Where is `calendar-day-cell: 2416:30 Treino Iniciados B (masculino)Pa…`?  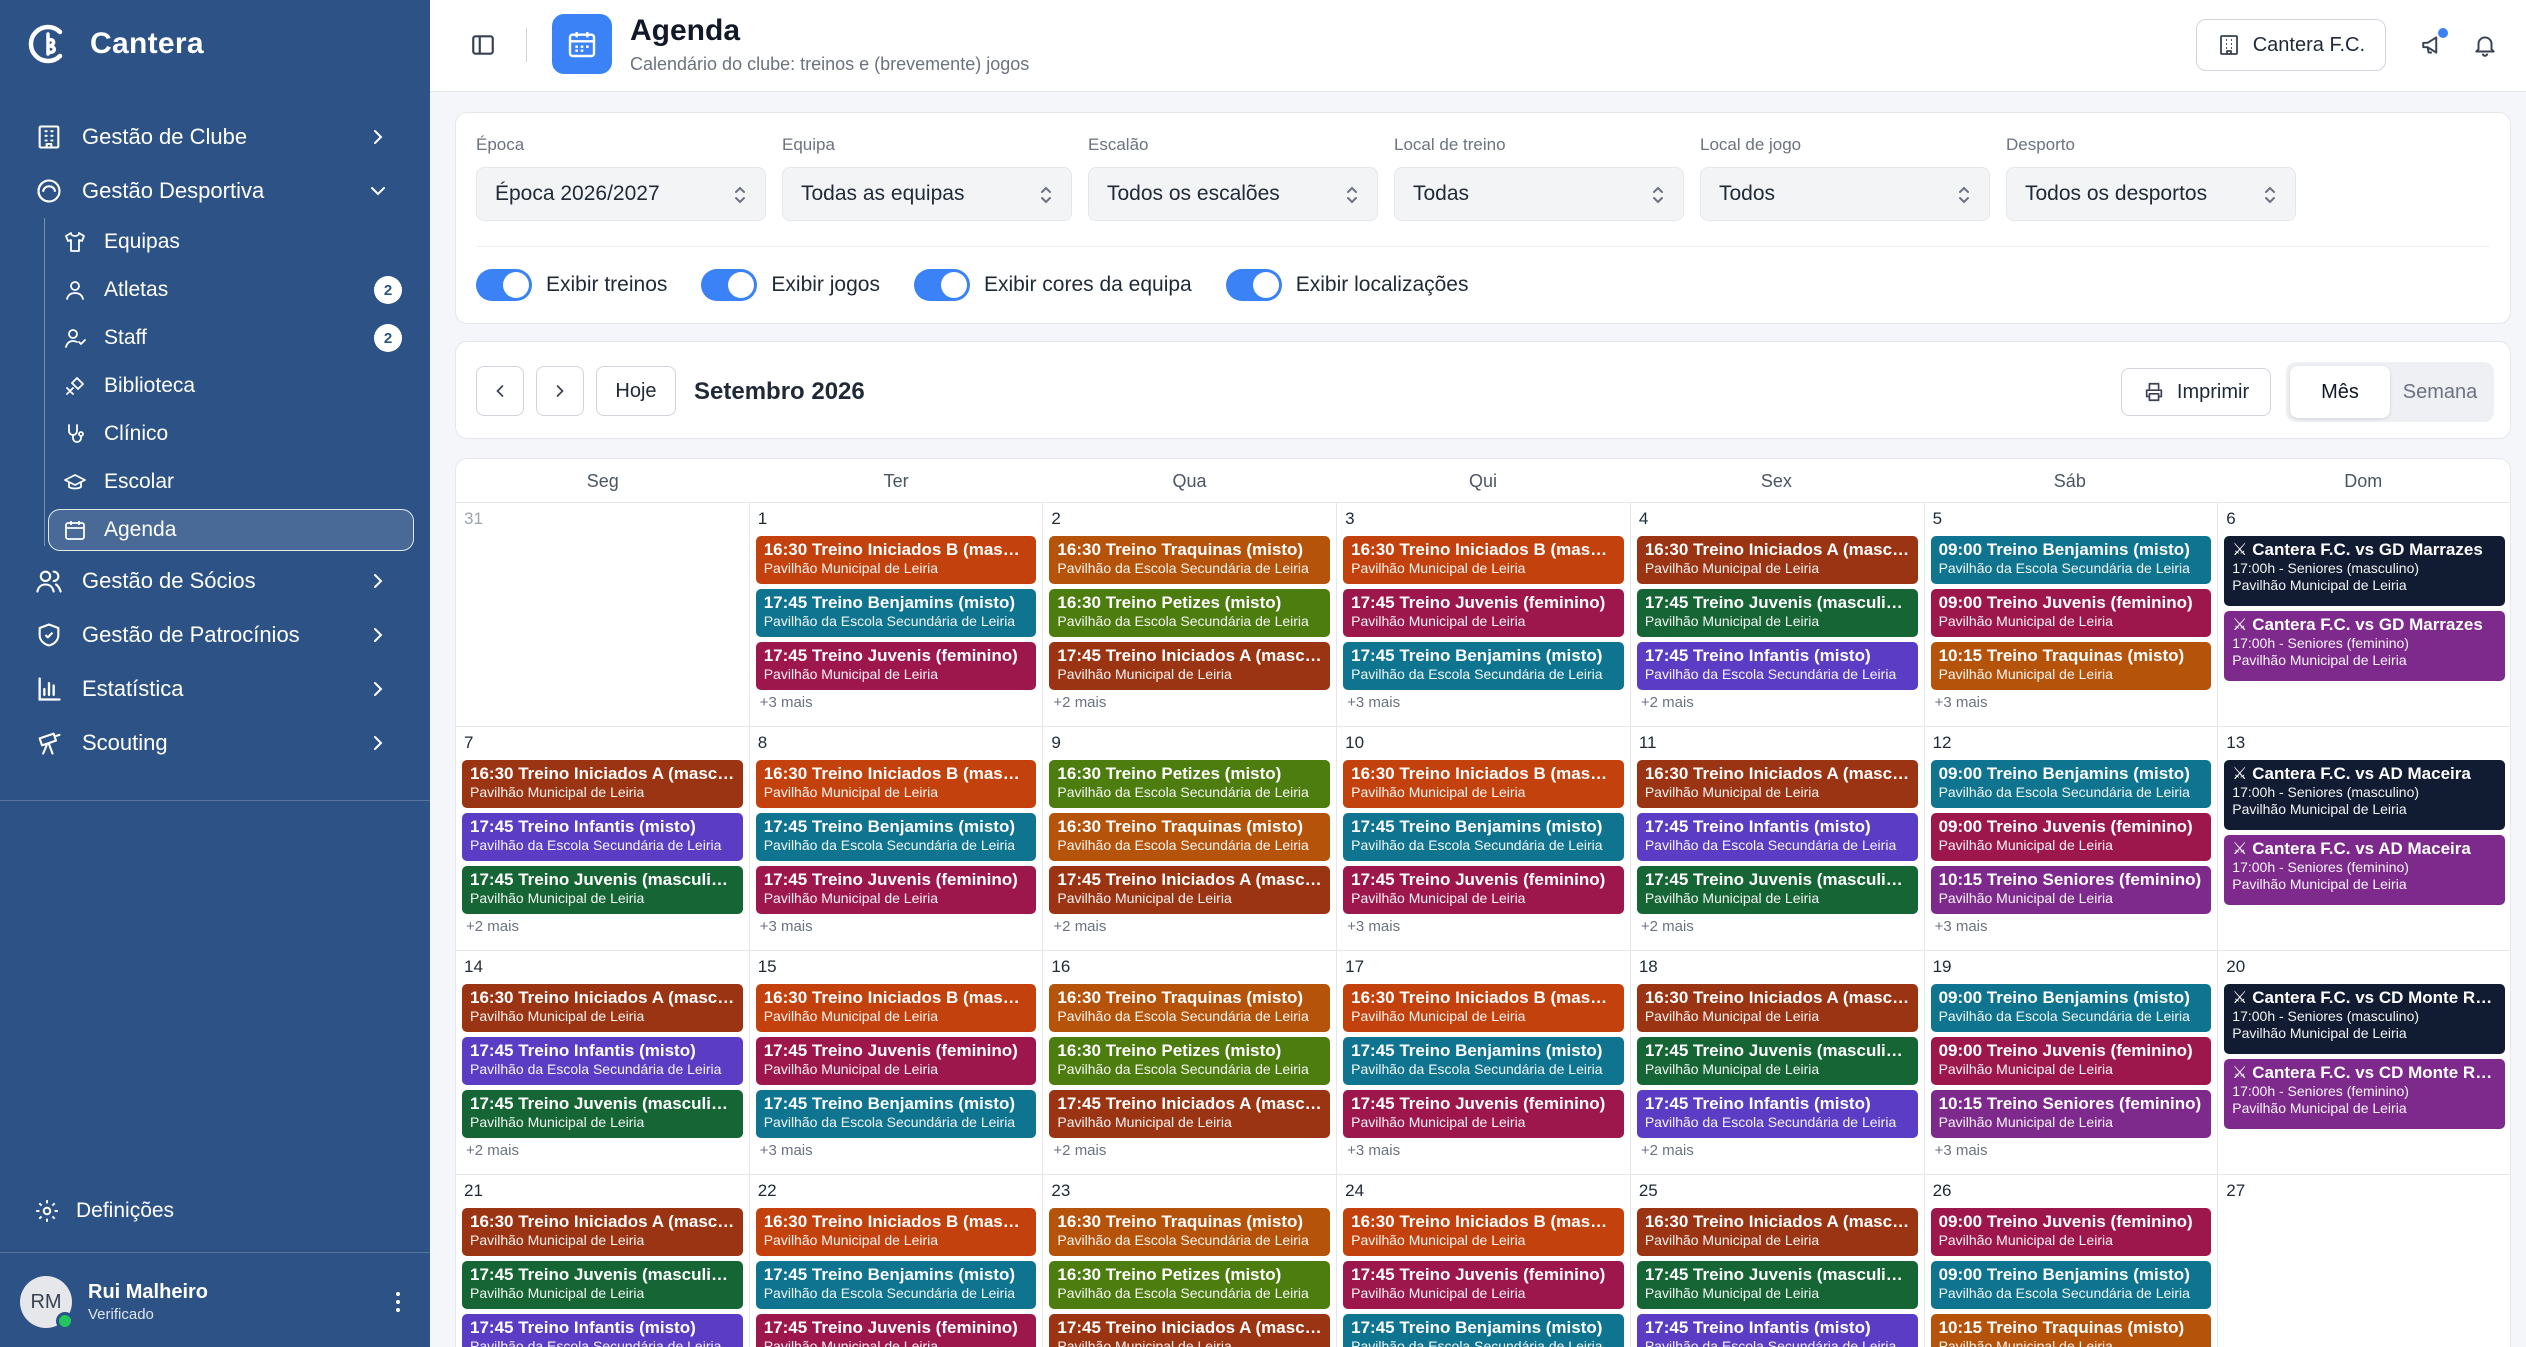 calendar-day-cell: 2416:30 Treino Iniciados B (masculino)Pa… is located at coordinates (1484, 1261).